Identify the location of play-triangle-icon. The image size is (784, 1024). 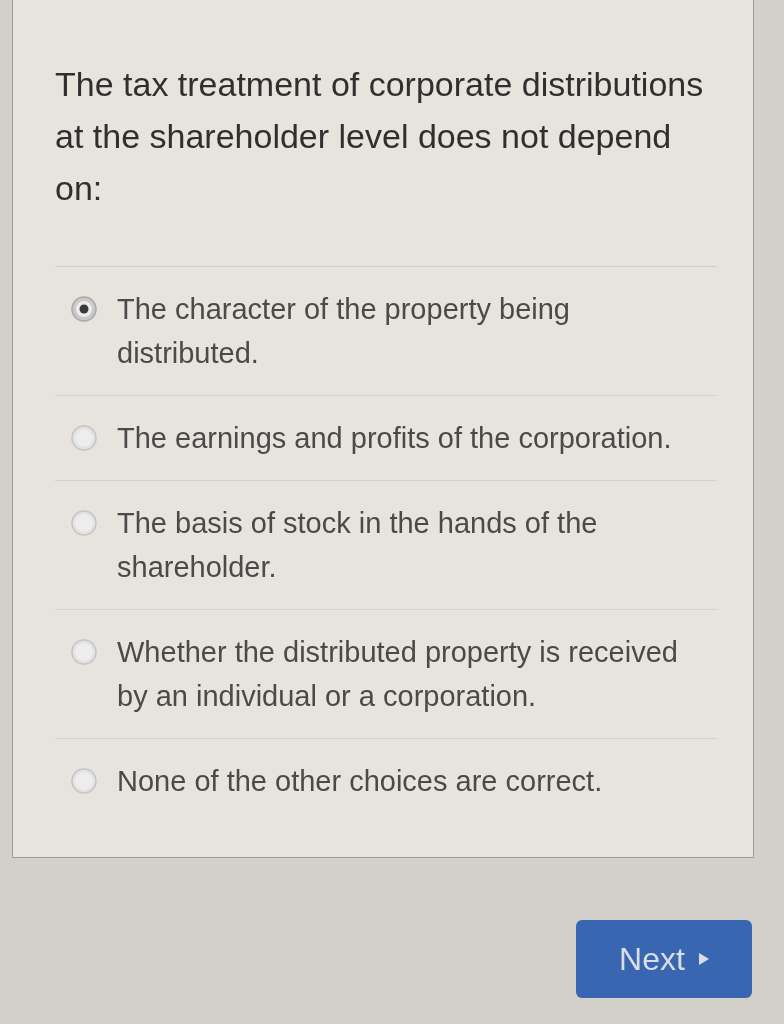
(703, 959).